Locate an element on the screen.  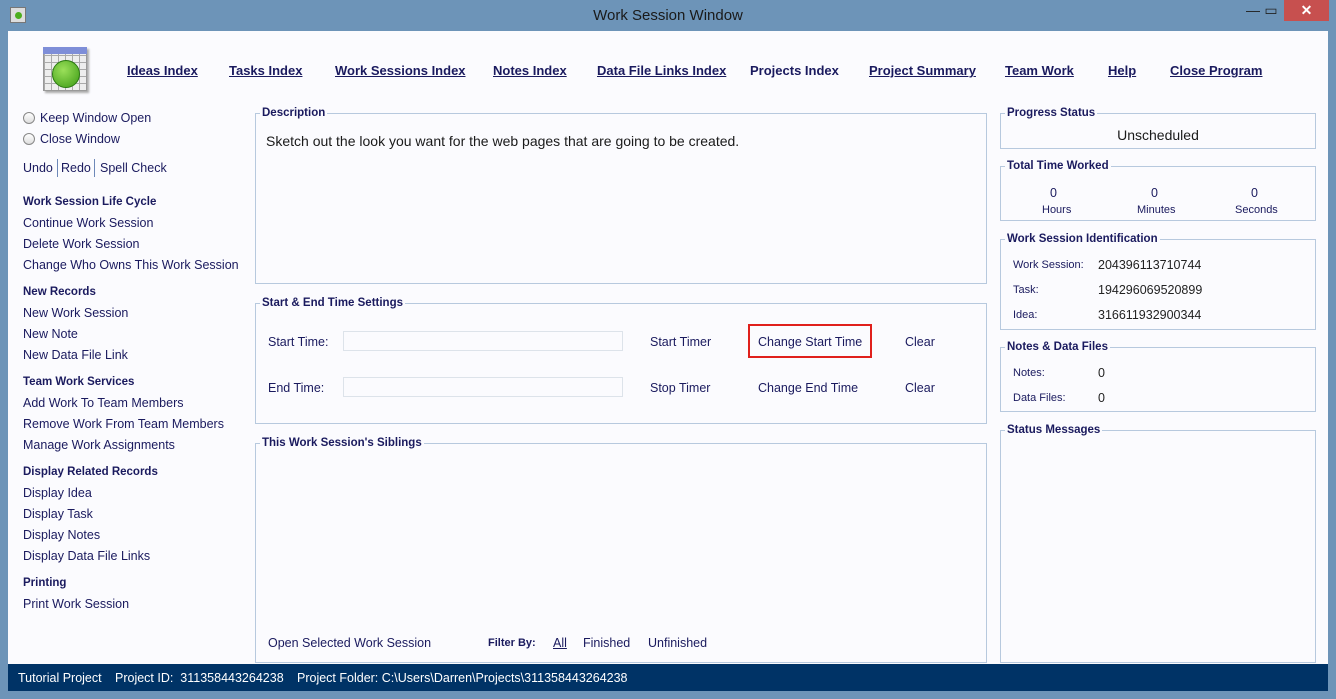
filter-by-label: Filter By: is located at coordinates (512, 643).